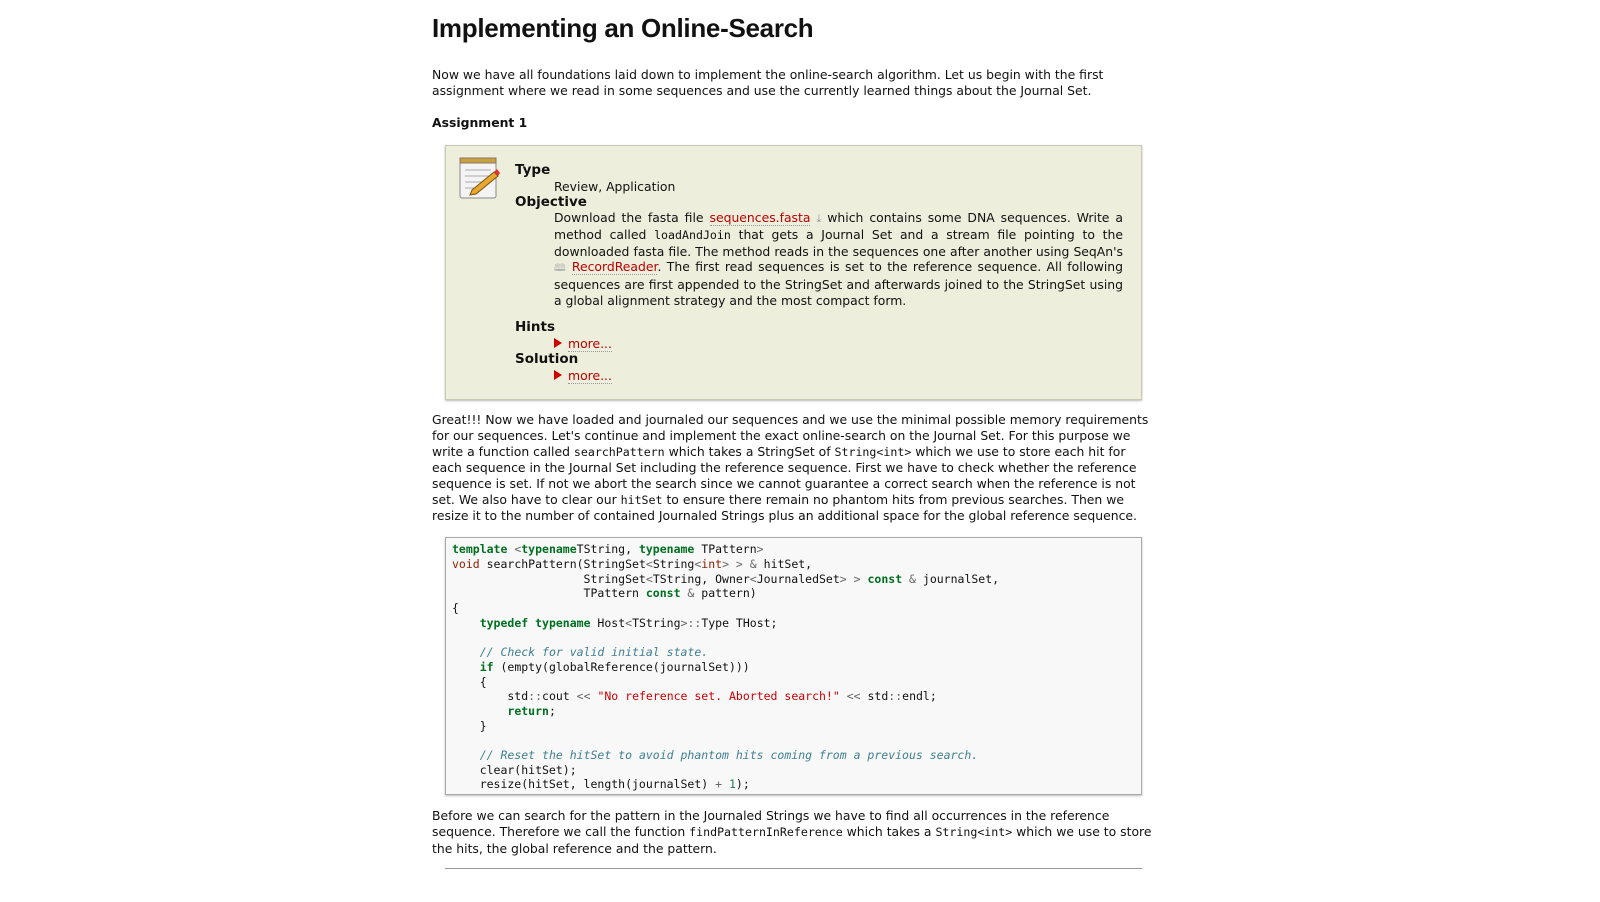 The height and width of the screenshot is (902, 1600). I want to click on code-token: if, so click(486, 666).